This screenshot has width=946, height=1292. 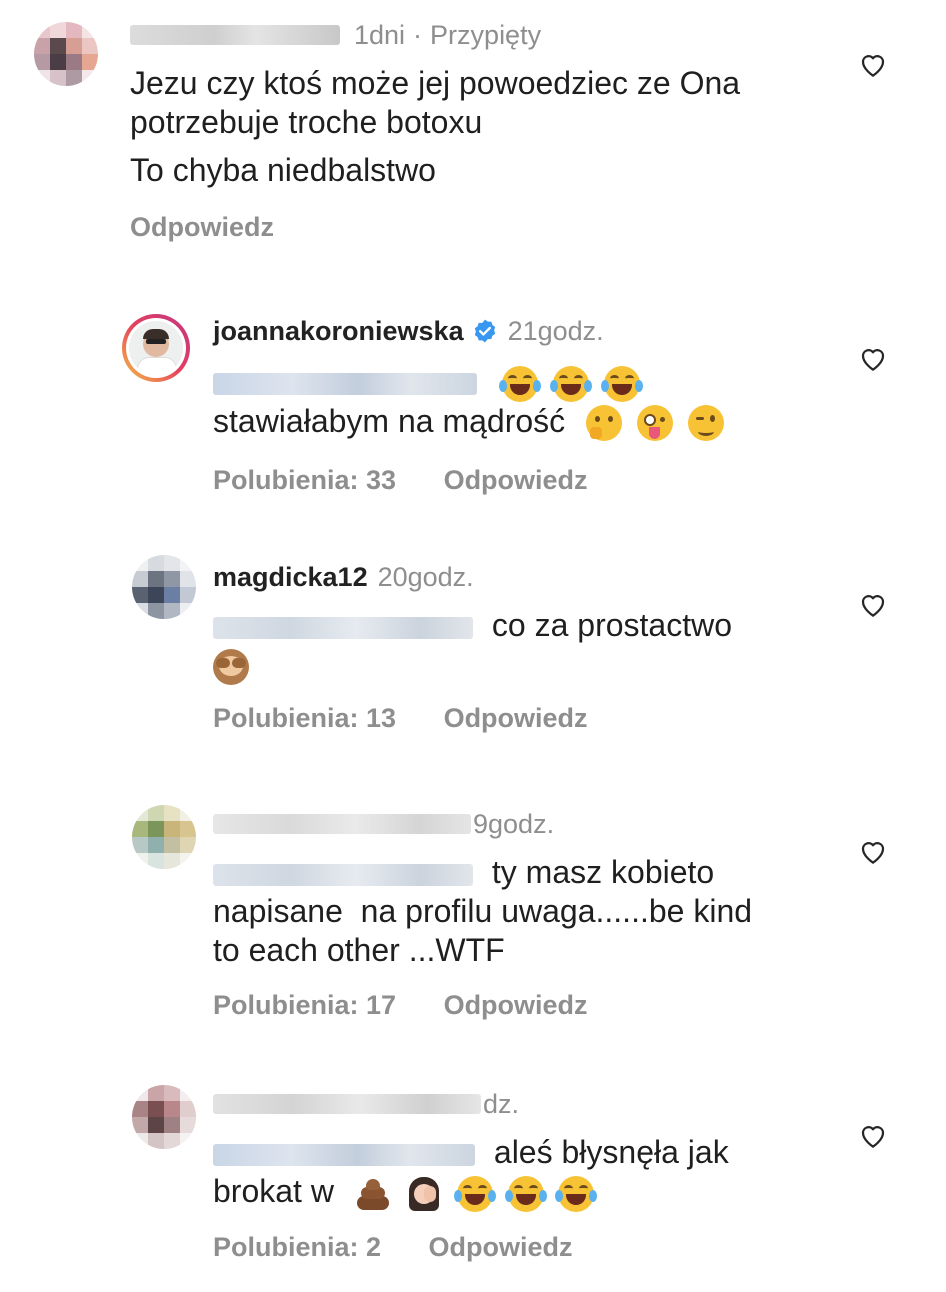 I want to click on comment-time: 21godz., so click(x=555, y=331).